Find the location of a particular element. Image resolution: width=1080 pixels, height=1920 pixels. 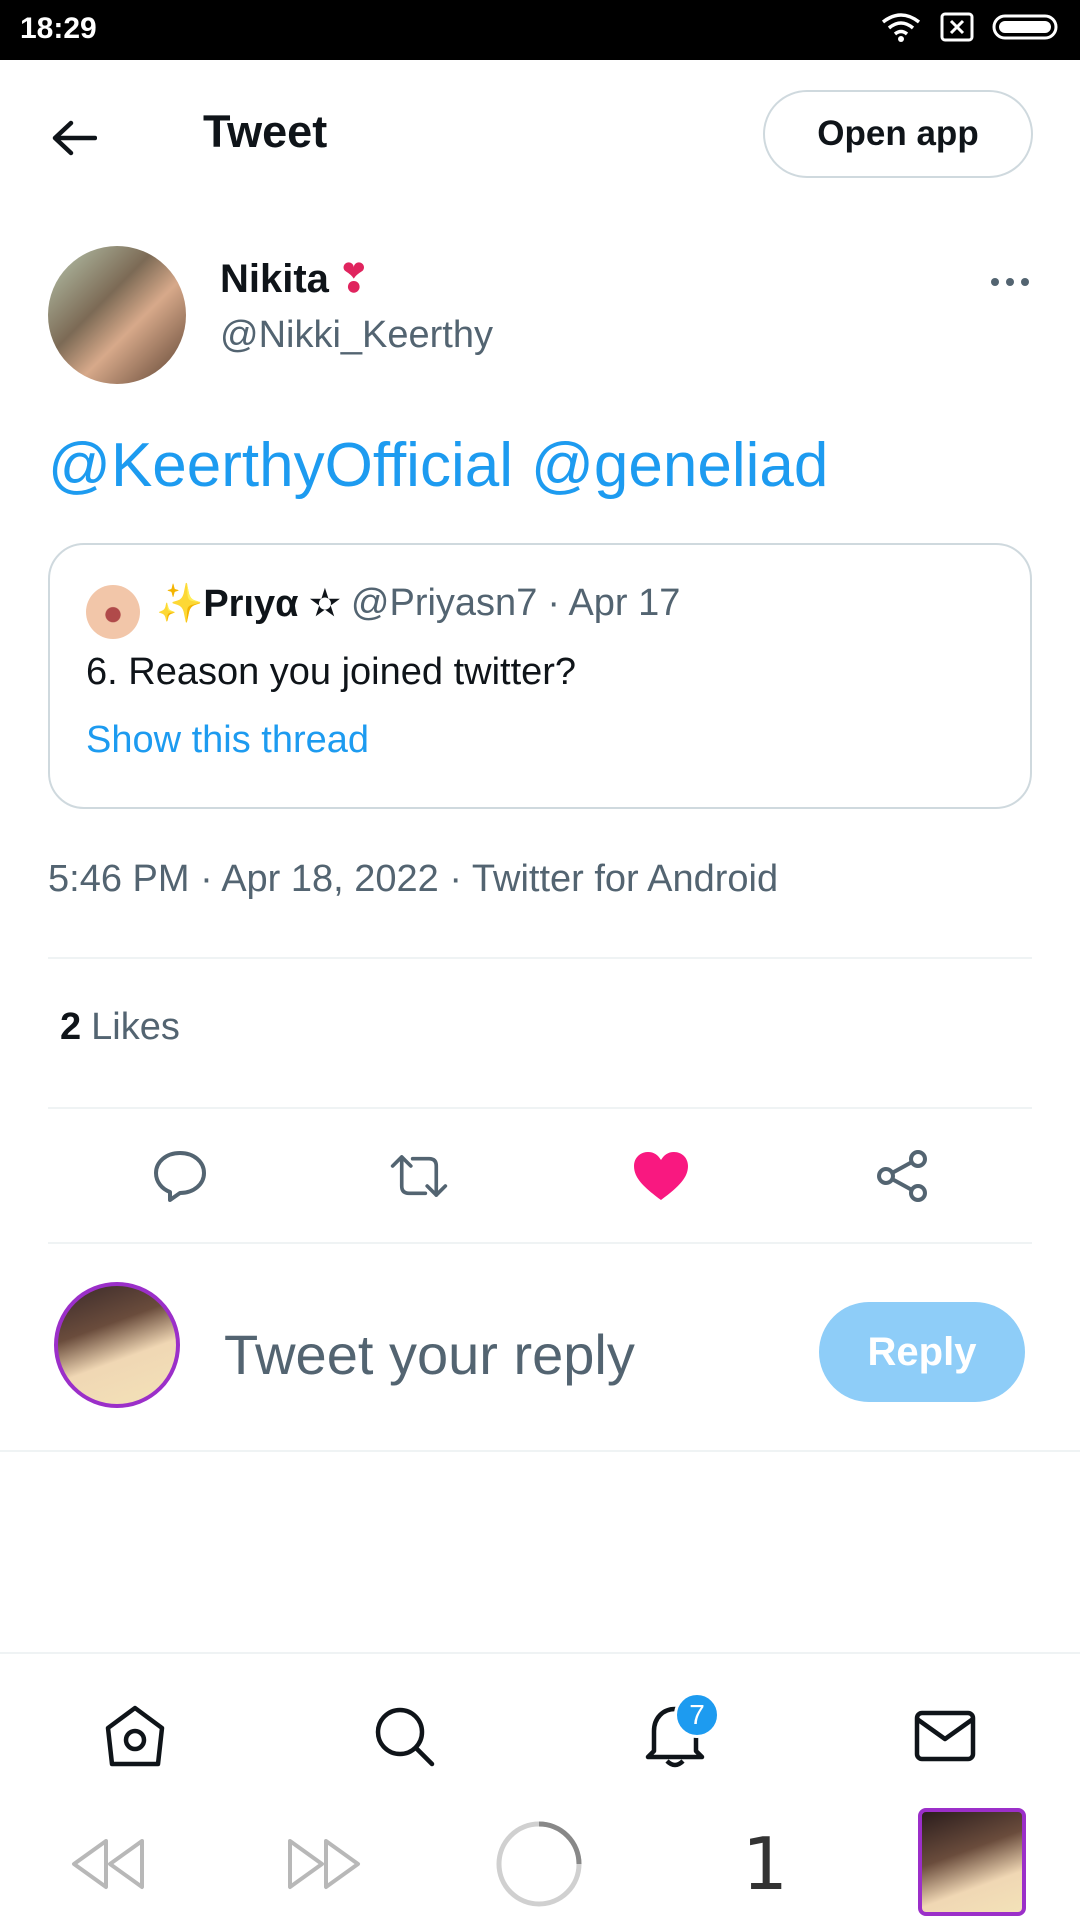

mail-icon is located at coordinates (945, 1736).